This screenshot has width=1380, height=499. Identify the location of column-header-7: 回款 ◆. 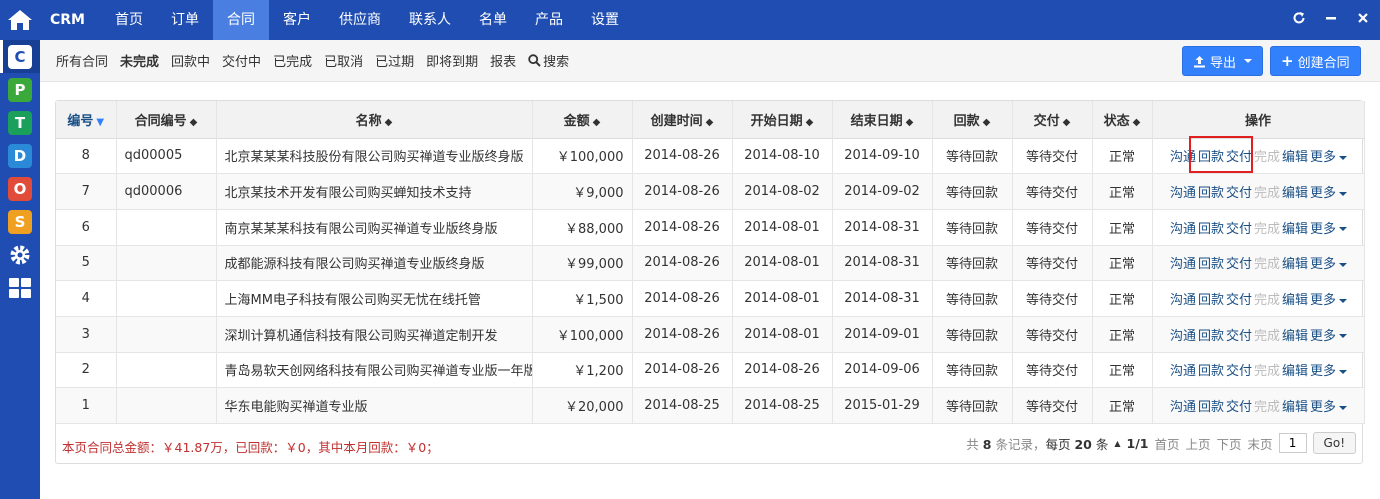
(972, 120).